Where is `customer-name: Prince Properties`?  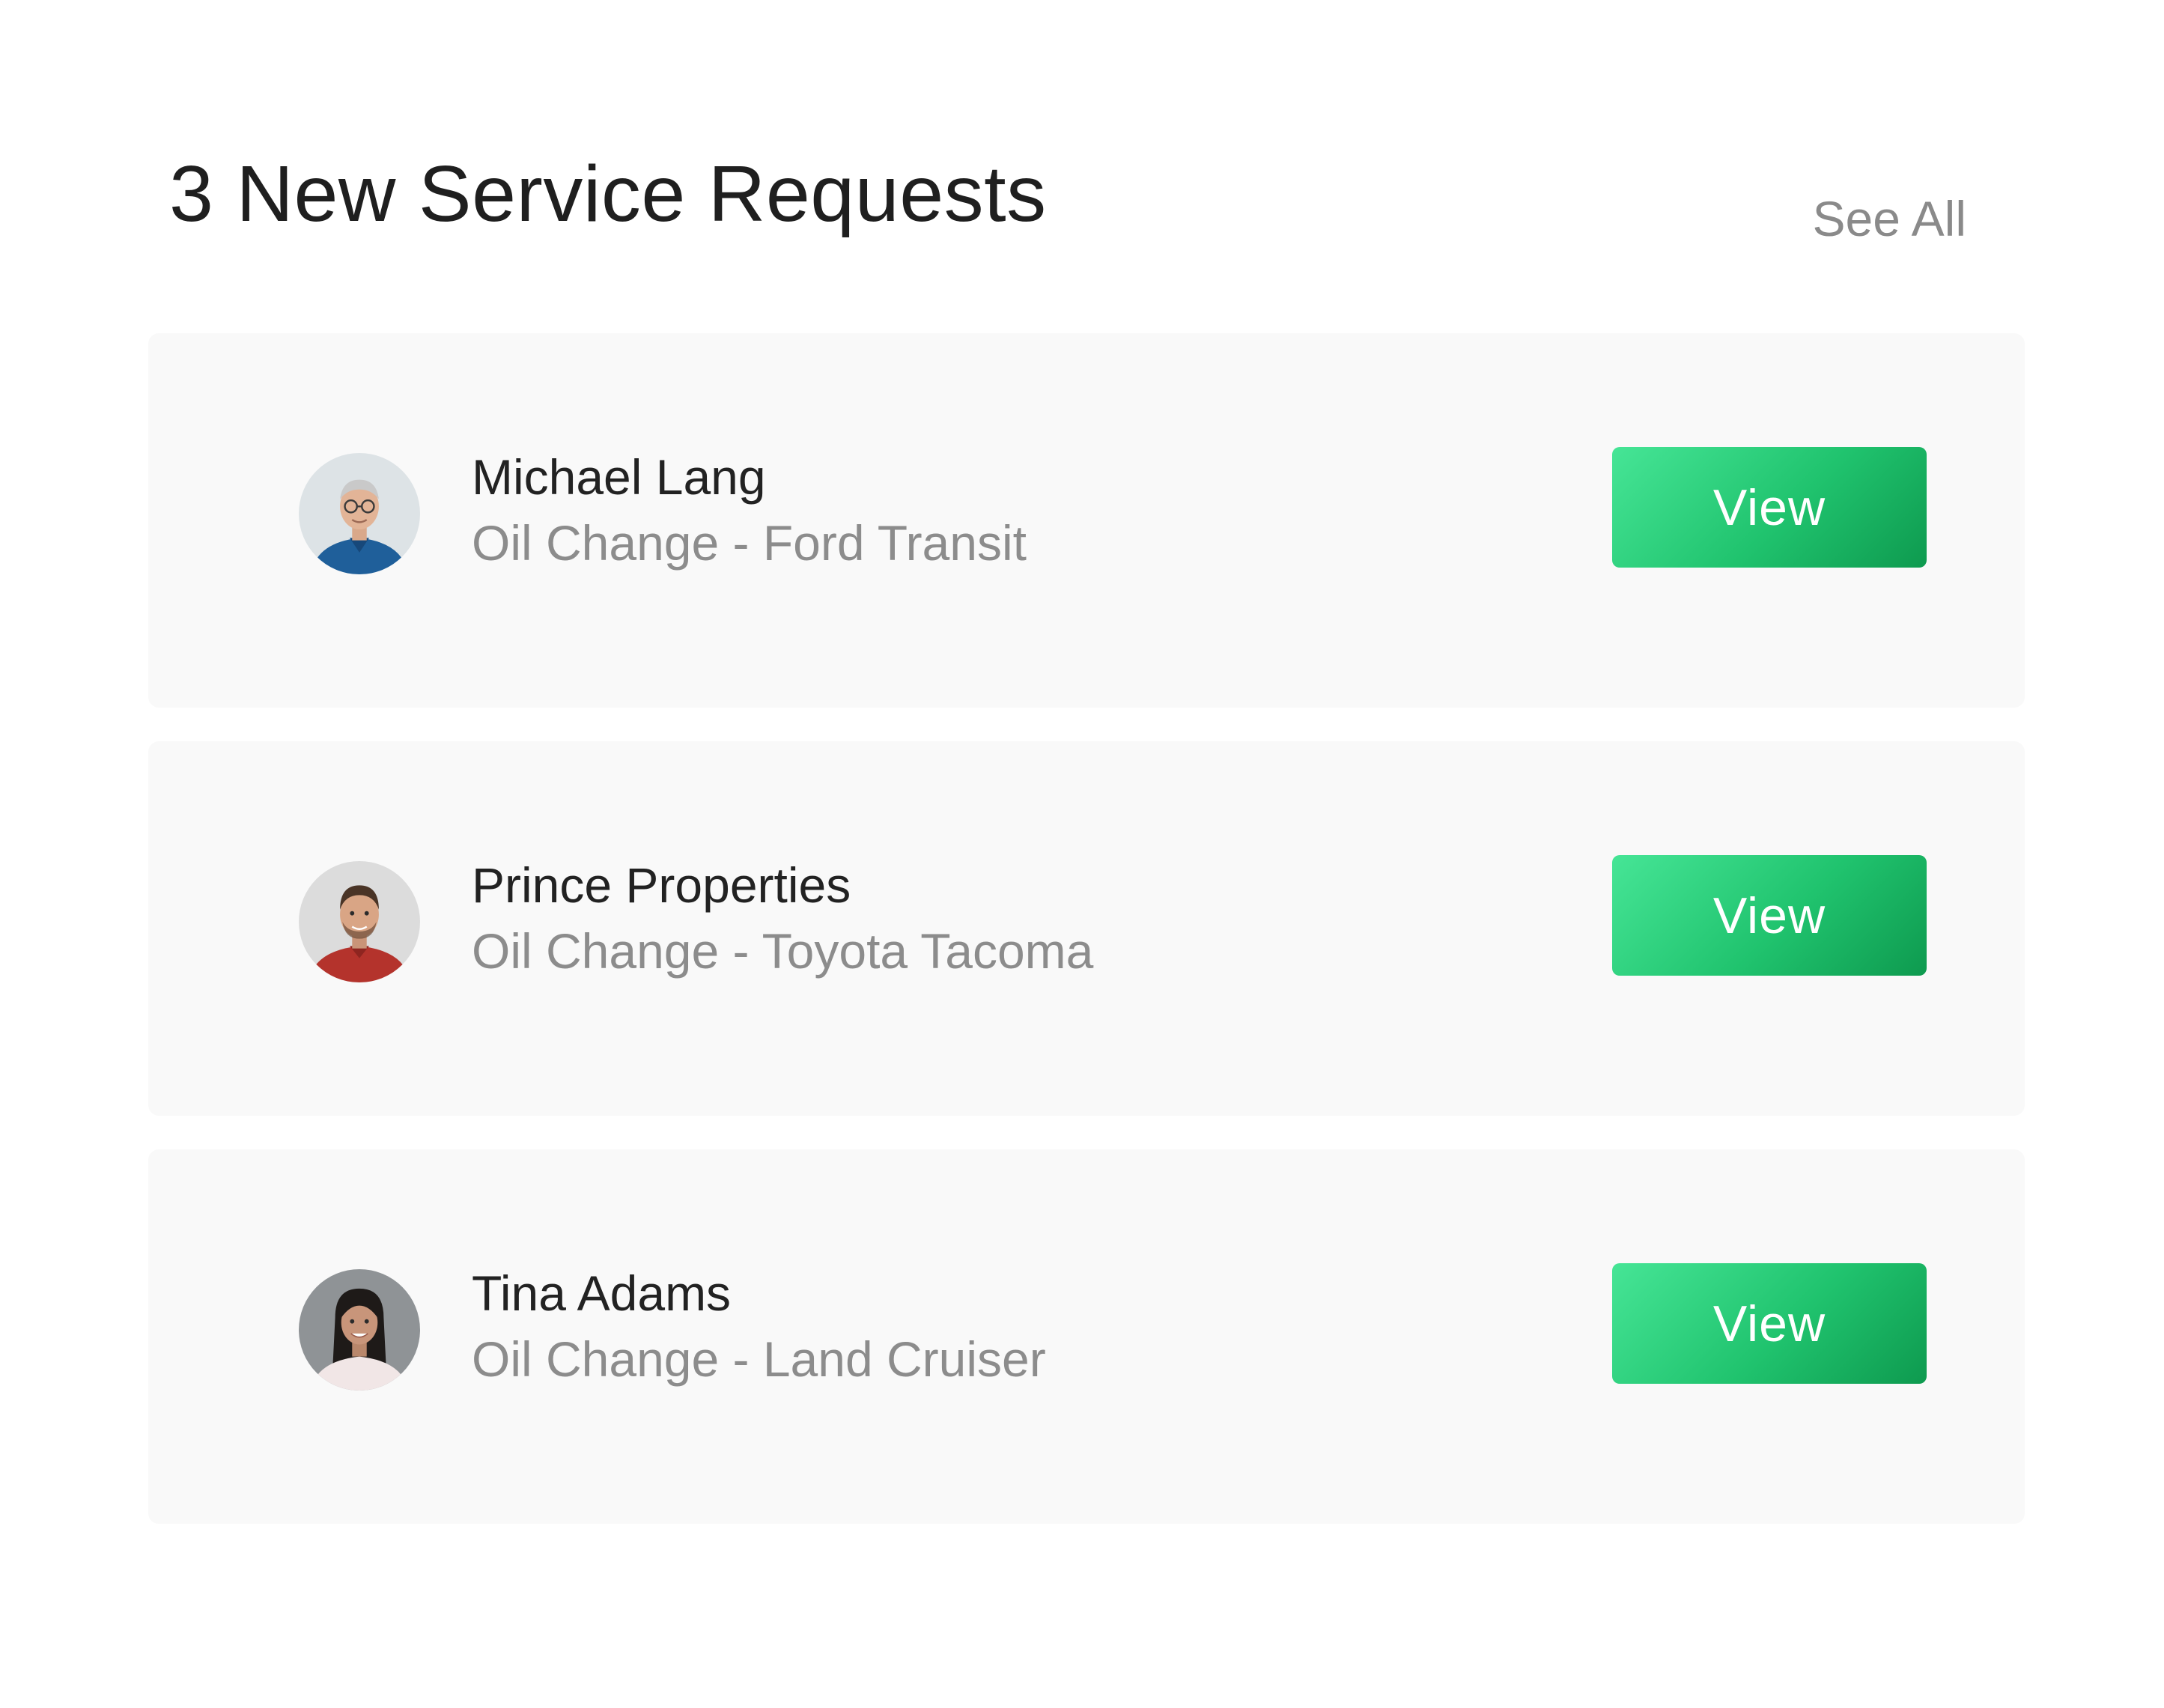
customer-name: Prince Properties is located at coordinates (661, 885).